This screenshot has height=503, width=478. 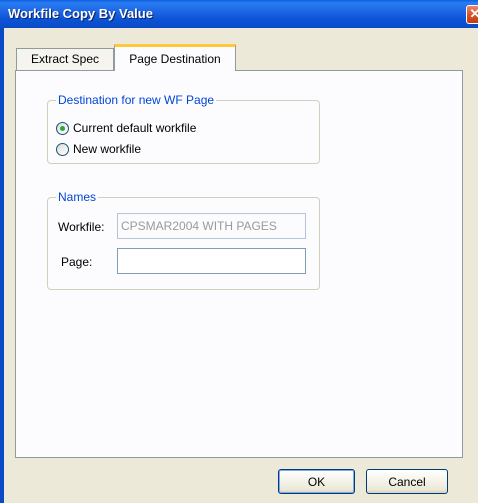 I want to click on window-title: Workfile Copy By Value, so click(x=80, y=13).